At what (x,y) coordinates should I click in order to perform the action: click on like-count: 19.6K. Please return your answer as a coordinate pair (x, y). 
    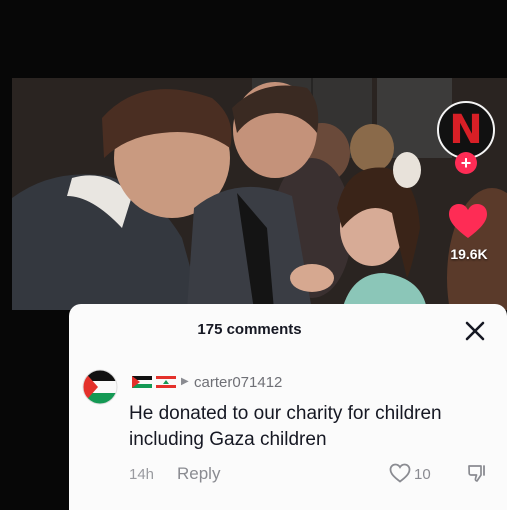
    Looking at the image, I should click on (469, 254).